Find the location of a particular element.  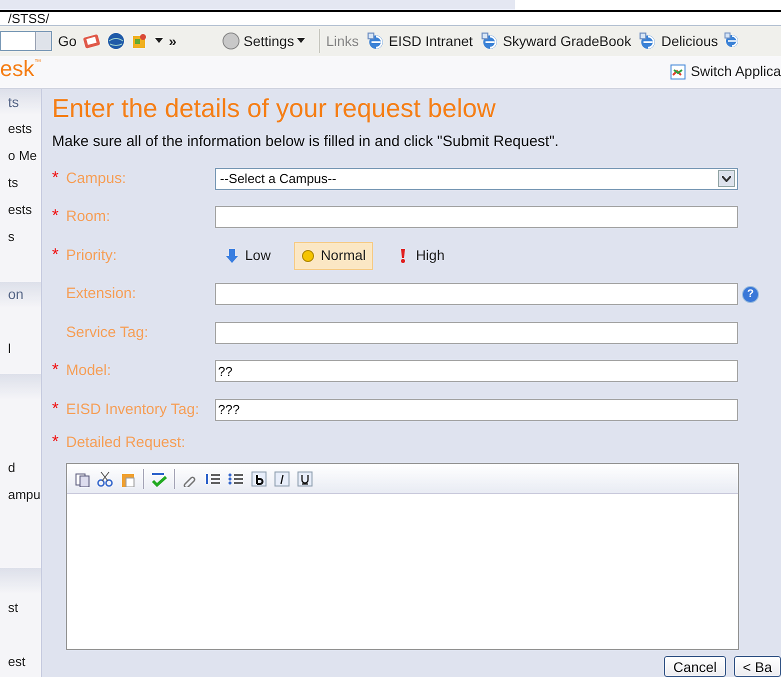

field-label: EISD Inventory Tag: is located at coordinates (133, 410).